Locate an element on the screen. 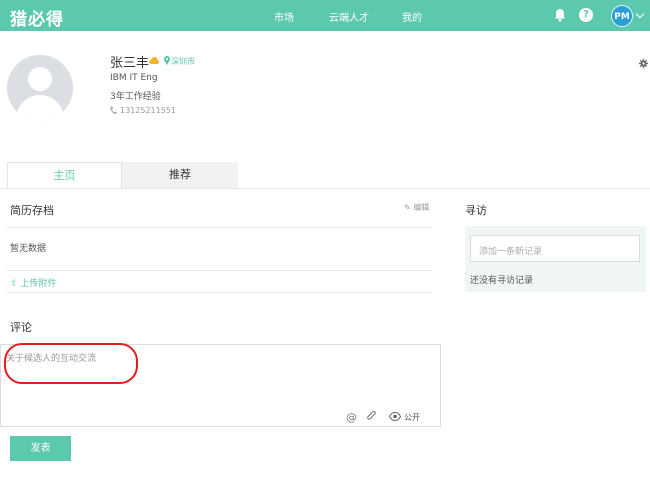  annotation-circle is located at coordinates (71, 363).